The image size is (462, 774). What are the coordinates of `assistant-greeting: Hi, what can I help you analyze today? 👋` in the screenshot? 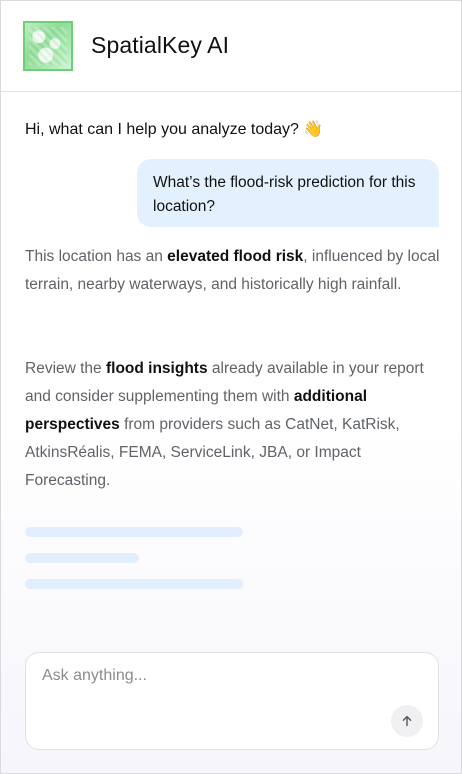 It's located at (174, 129).